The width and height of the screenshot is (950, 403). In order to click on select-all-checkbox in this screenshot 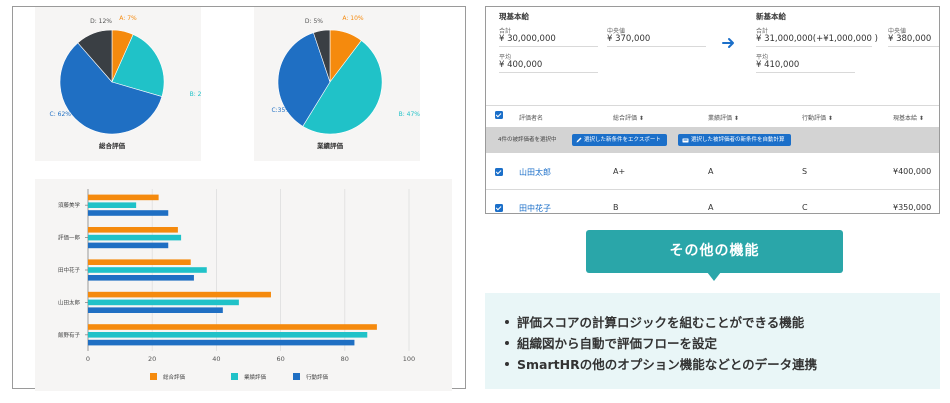, I will do `click(499, 115)`.